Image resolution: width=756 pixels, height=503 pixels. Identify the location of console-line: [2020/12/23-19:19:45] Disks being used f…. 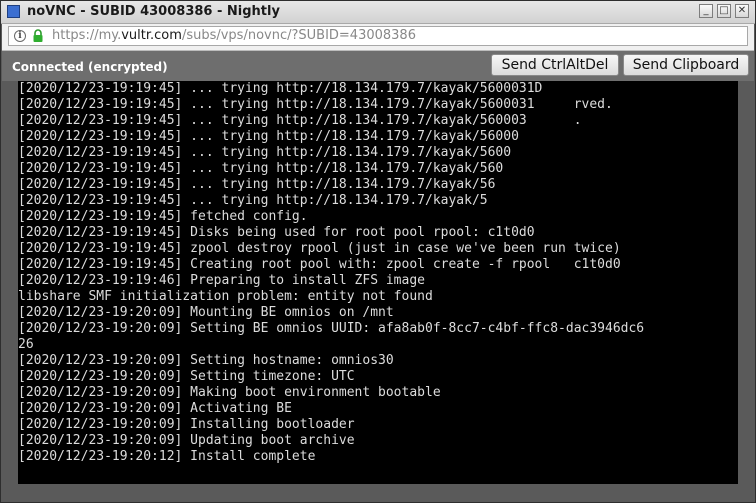
(276, 232).